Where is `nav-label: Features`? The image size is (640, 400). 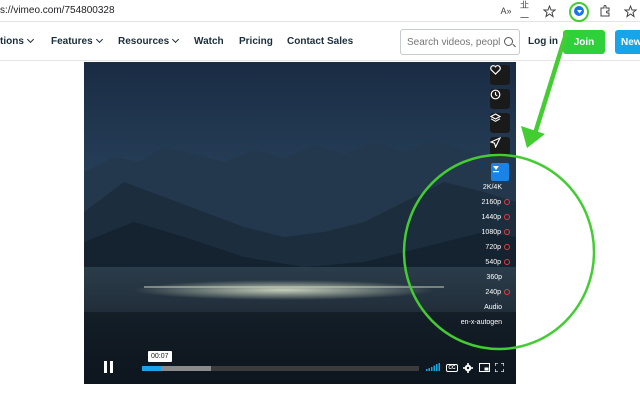 nav-label: Features is located at coordinates (72, 41).